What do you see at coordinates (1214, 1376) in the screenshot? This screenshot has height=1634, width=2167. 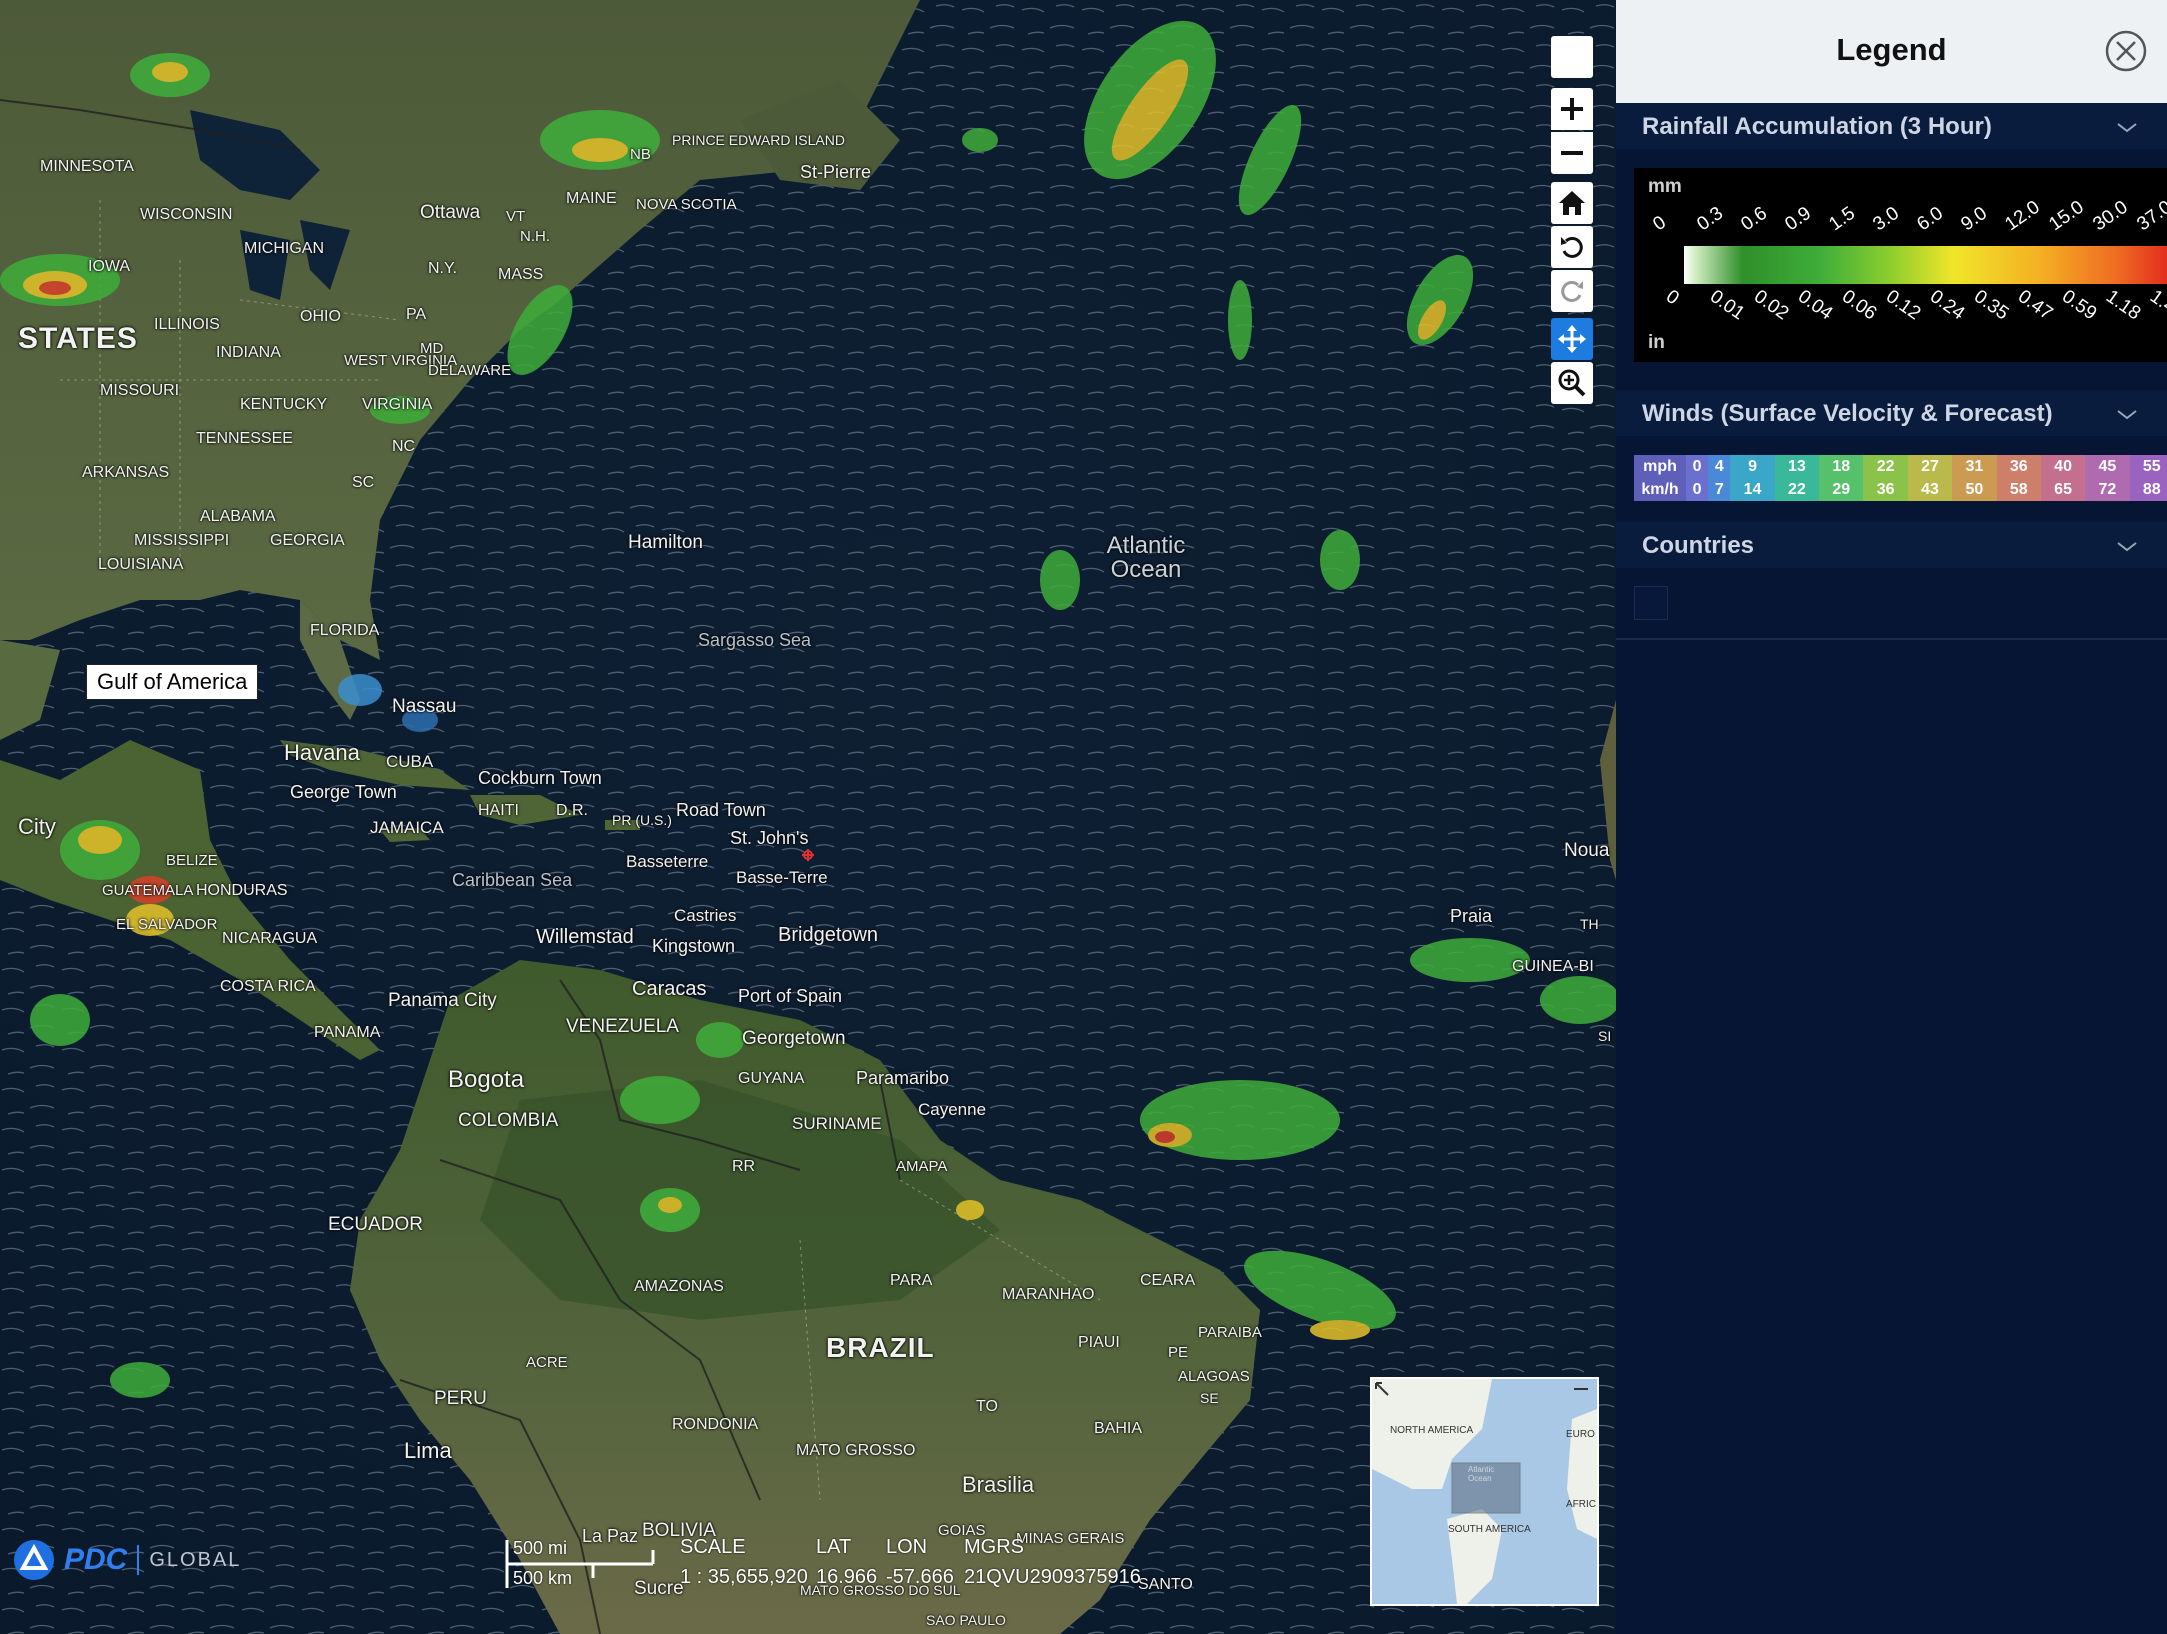 I see `map-label: ALAGOAS` at bounding box center [1214, 1376].